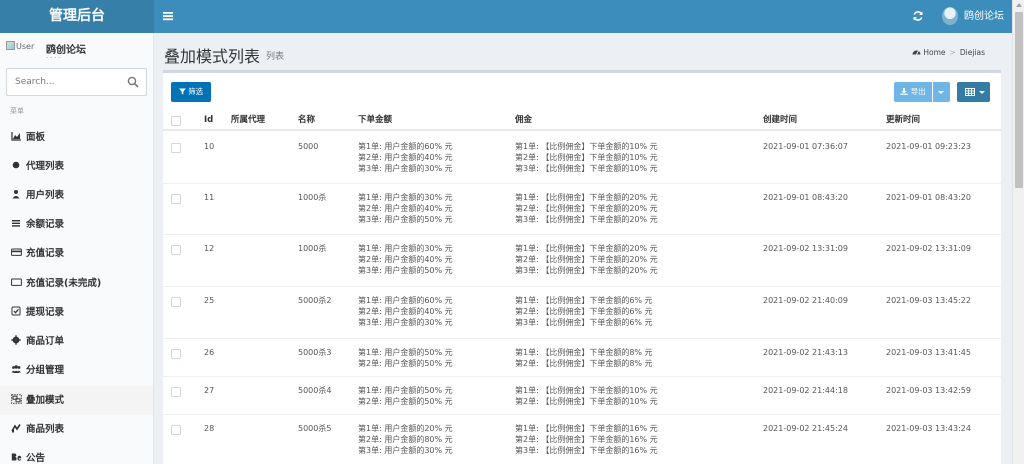 Image resolution: width=1024 pixels, height=464 pixels. Describe the element at coordinates (209, 390) in the screenshot. I see `cell-id: 27` at that location.